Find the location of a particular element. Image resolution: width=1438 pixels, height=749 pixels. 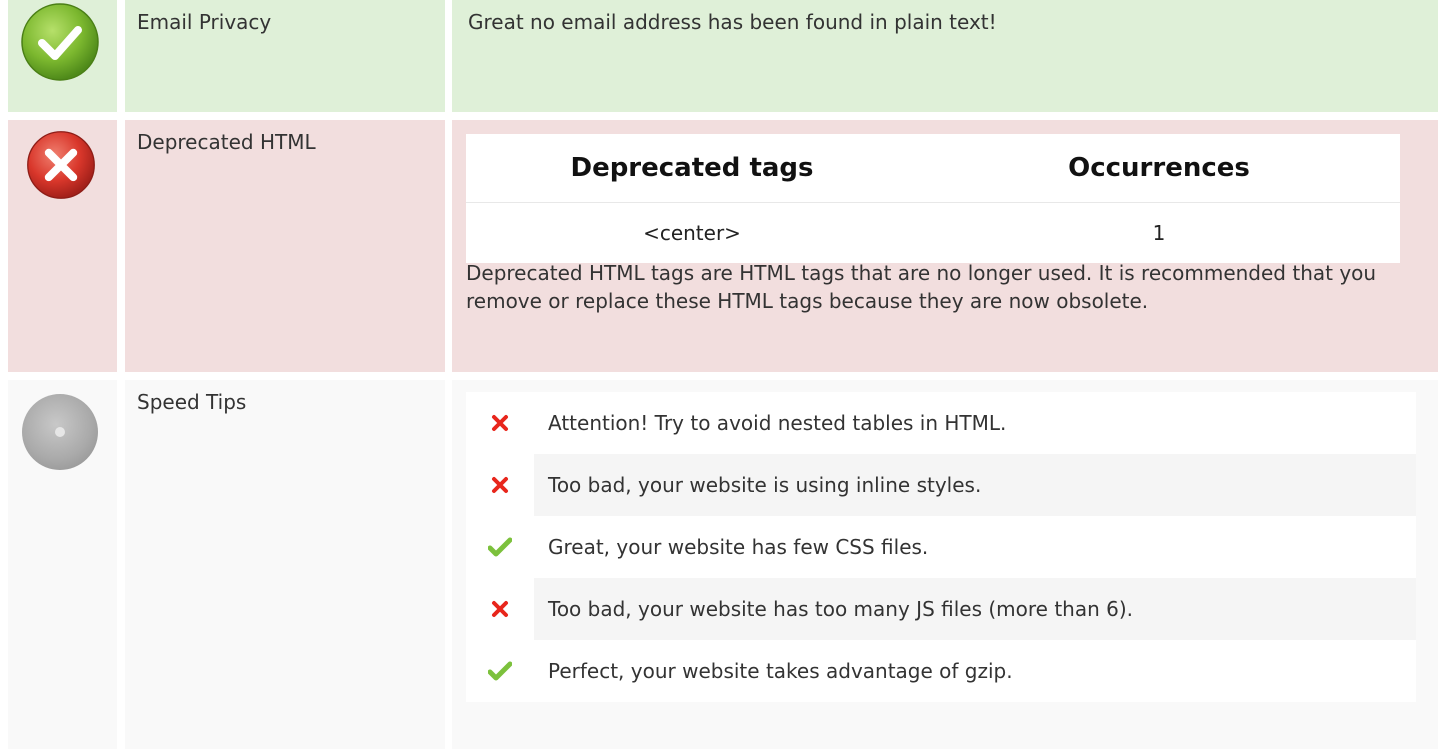

x-circle-icon is located at coordinates (61, 165).